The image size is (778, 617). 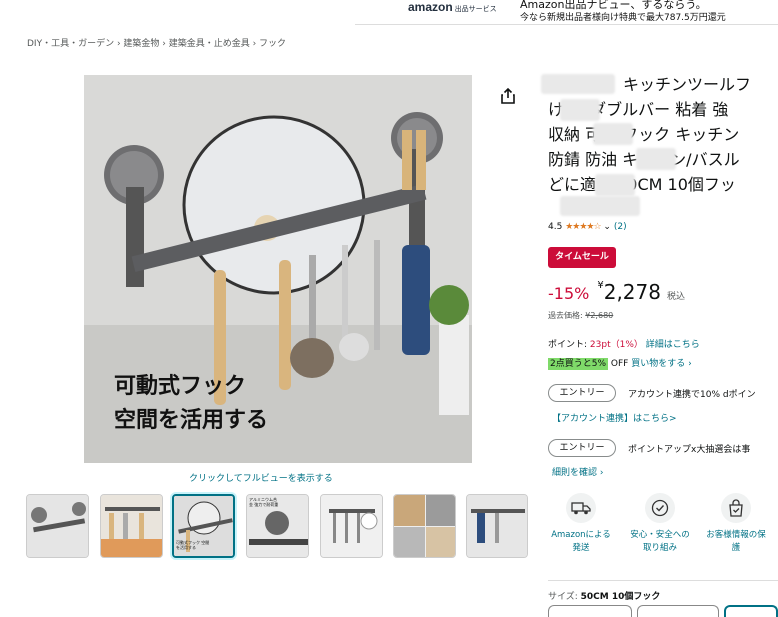 What do you see at coordinates (582, 448) in the screenshot?
I see `entry-button-2: エントリー` at bounding box center [582, 448].